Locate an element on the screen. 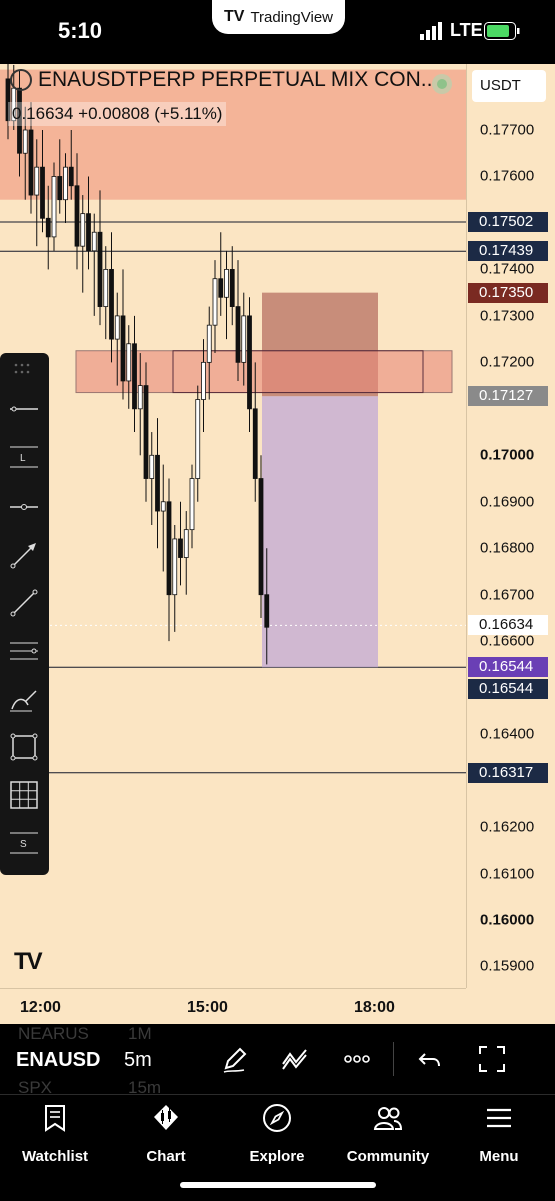  app-badge: TV TradingView is located at coordinates (278, 17).